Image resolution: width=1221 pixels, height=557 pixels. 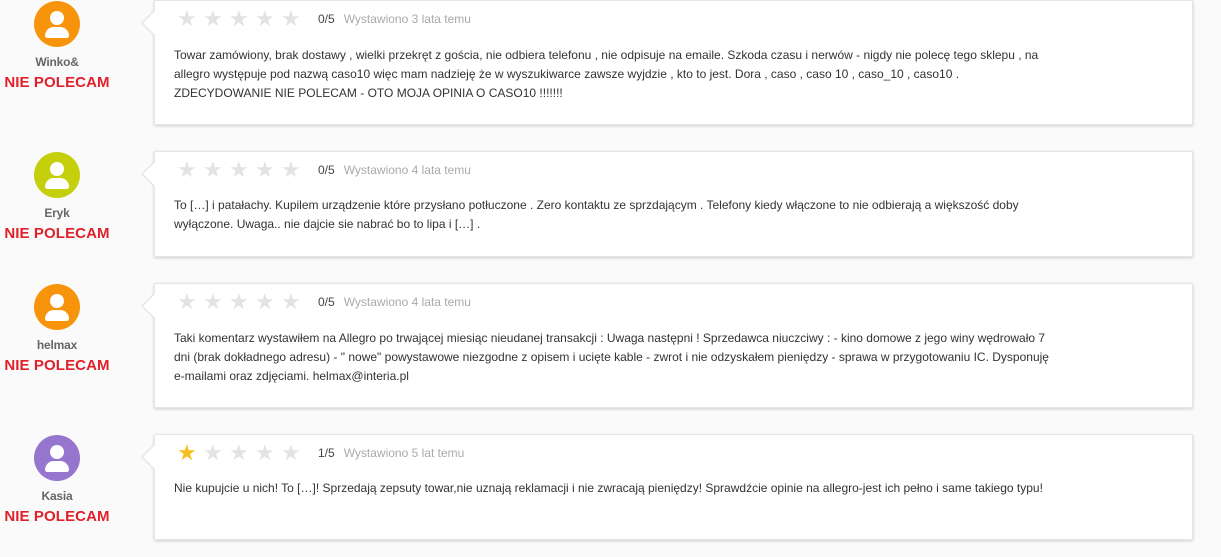 What do you see at coordinates (407, 19) in the screenshot?
I see `posted-date: Wystawiono 3 lata temu` at bounding box center [407, 19].